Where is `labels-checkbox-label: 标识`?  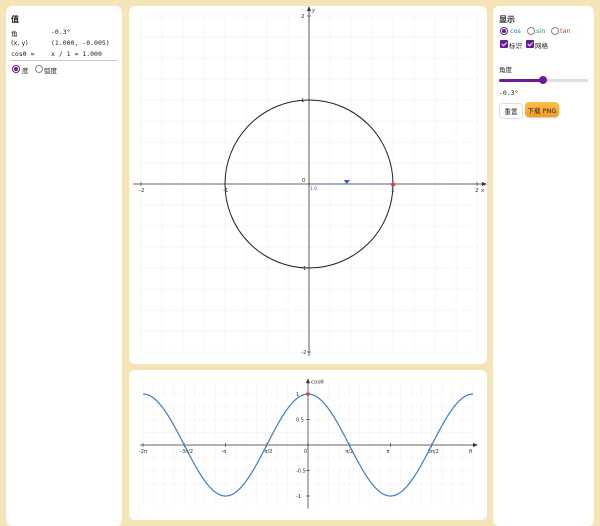 labels-checkbox-label: 标识 is located at coordinates (515, 45).